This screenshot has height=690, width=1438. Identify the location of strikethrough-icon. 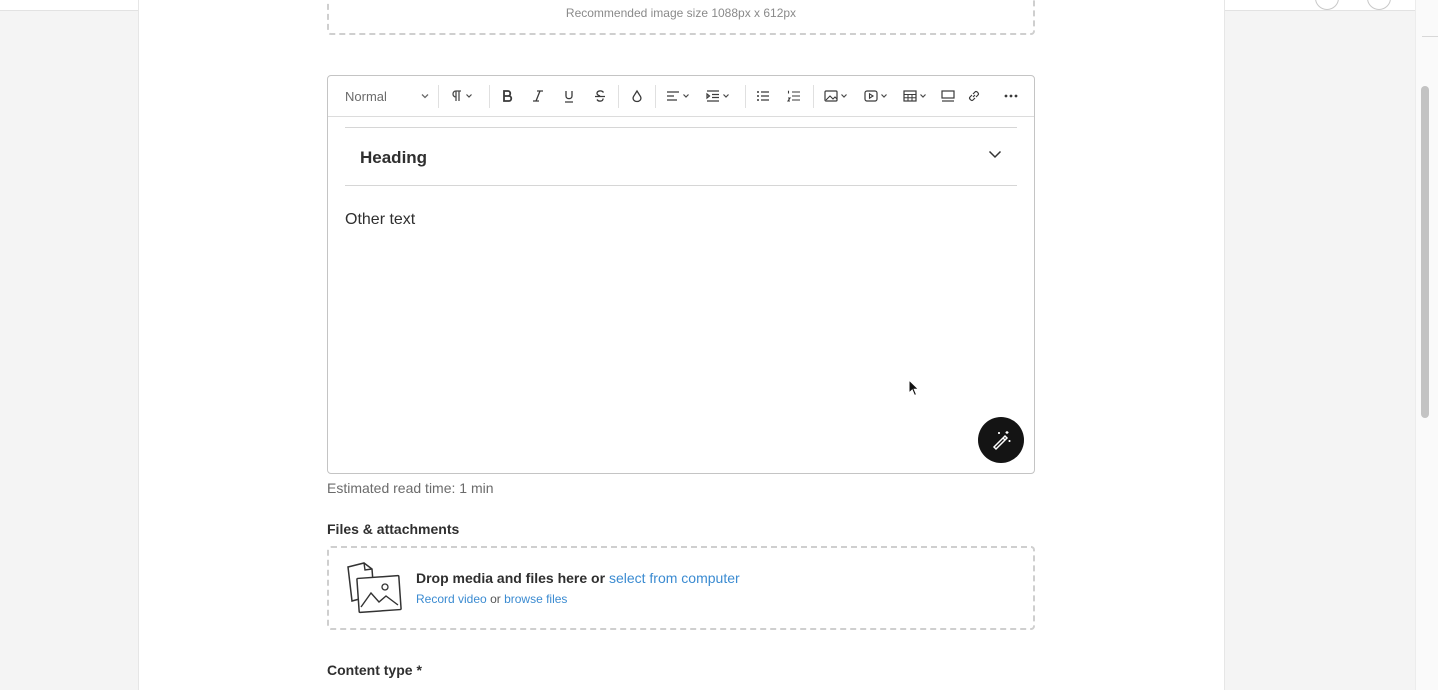
(600, 96).